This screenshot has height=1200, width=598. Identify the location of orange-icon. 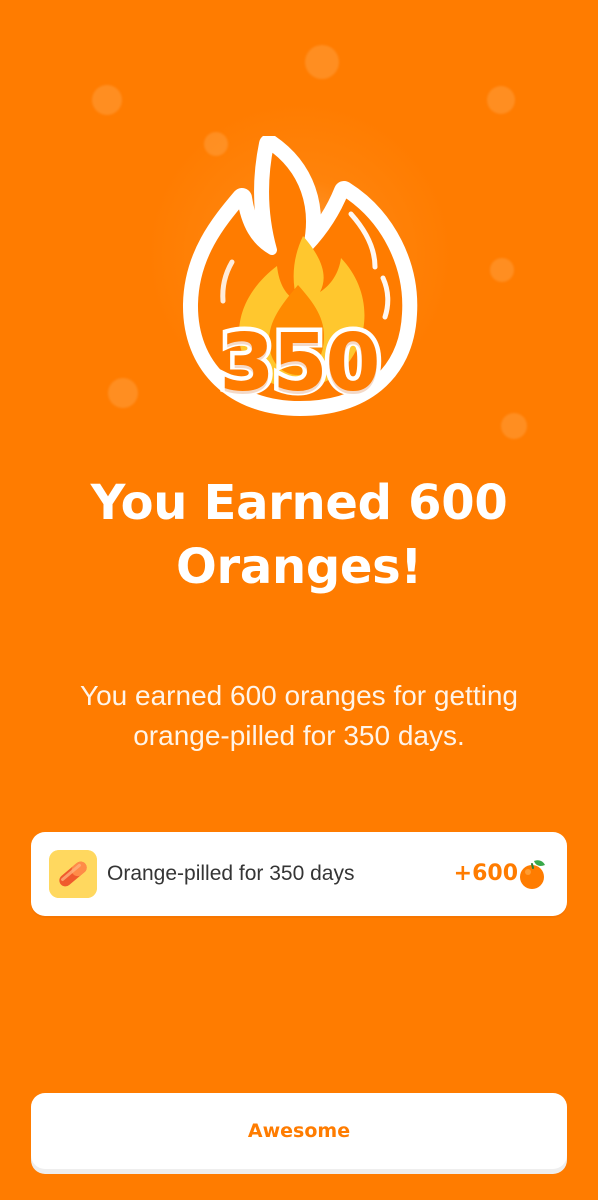
(532, 874).